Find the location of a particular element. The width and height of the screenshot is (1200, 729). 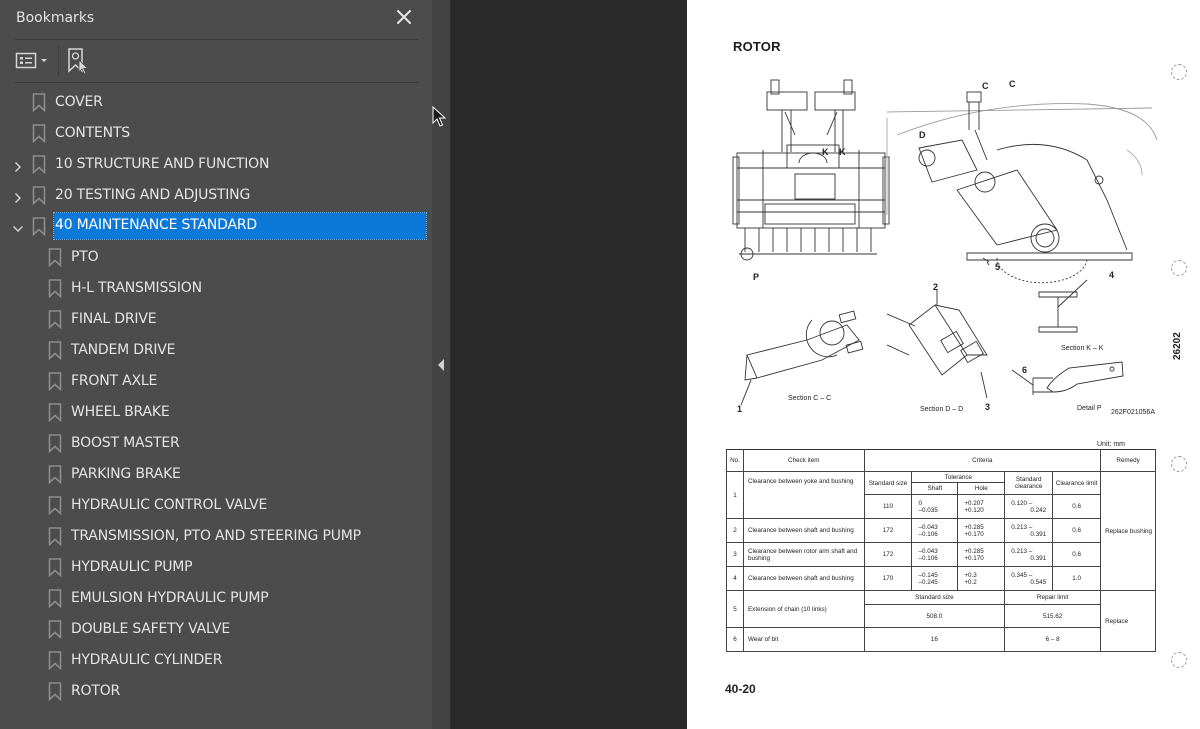

caption-section-dd: Section D – D is located at coordinates (941, 409).